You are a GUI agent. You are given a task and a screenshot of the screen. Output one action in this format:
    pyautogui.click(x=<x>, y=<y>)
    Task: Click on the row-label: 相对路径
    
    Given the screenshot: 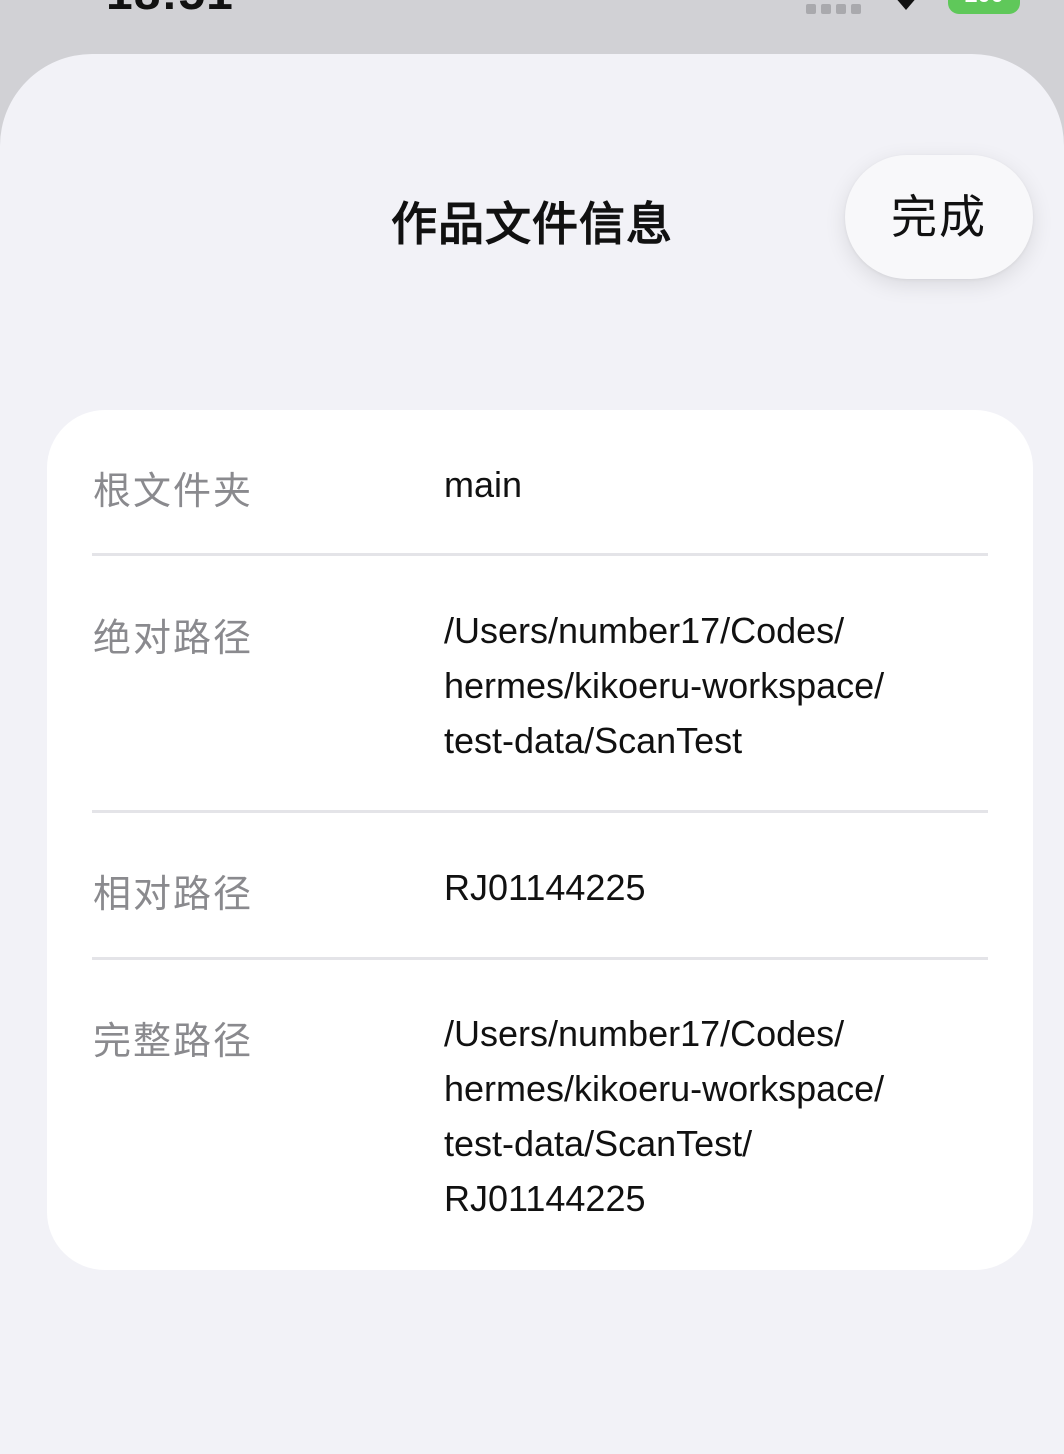 What is the action you would take?
    pyautogui.click(x=173, y=894)
    